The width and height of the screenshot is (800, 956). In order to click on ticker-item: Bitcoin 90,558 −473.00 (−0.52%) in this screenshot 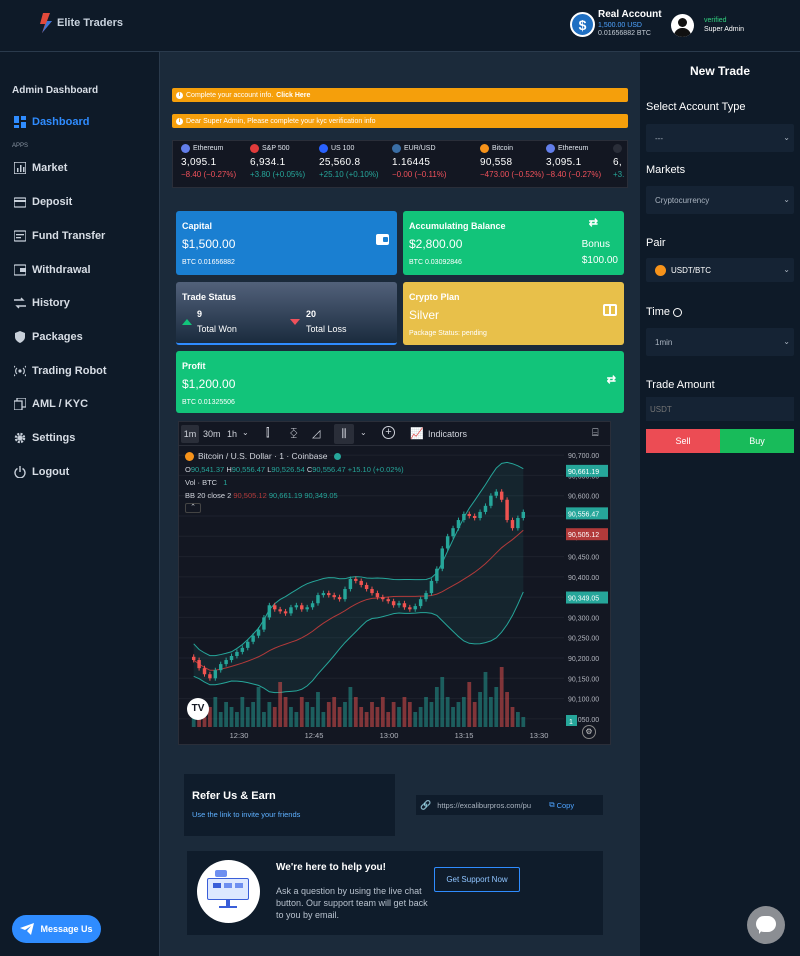, I will do `click(513, 161)`.